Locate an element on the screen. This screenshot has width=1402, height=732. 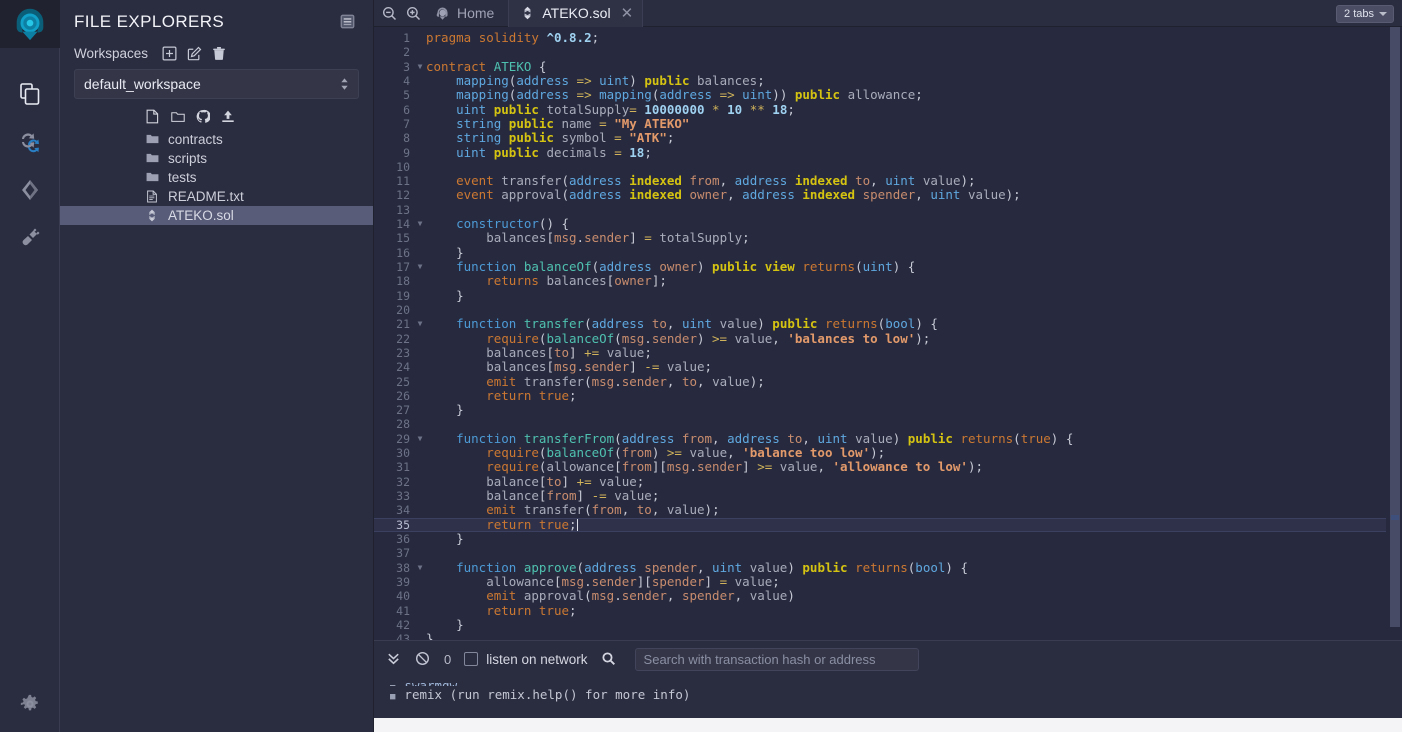
code-line-8: 8 string public symbol = "ATK"; is located at coordinates (880, 138).